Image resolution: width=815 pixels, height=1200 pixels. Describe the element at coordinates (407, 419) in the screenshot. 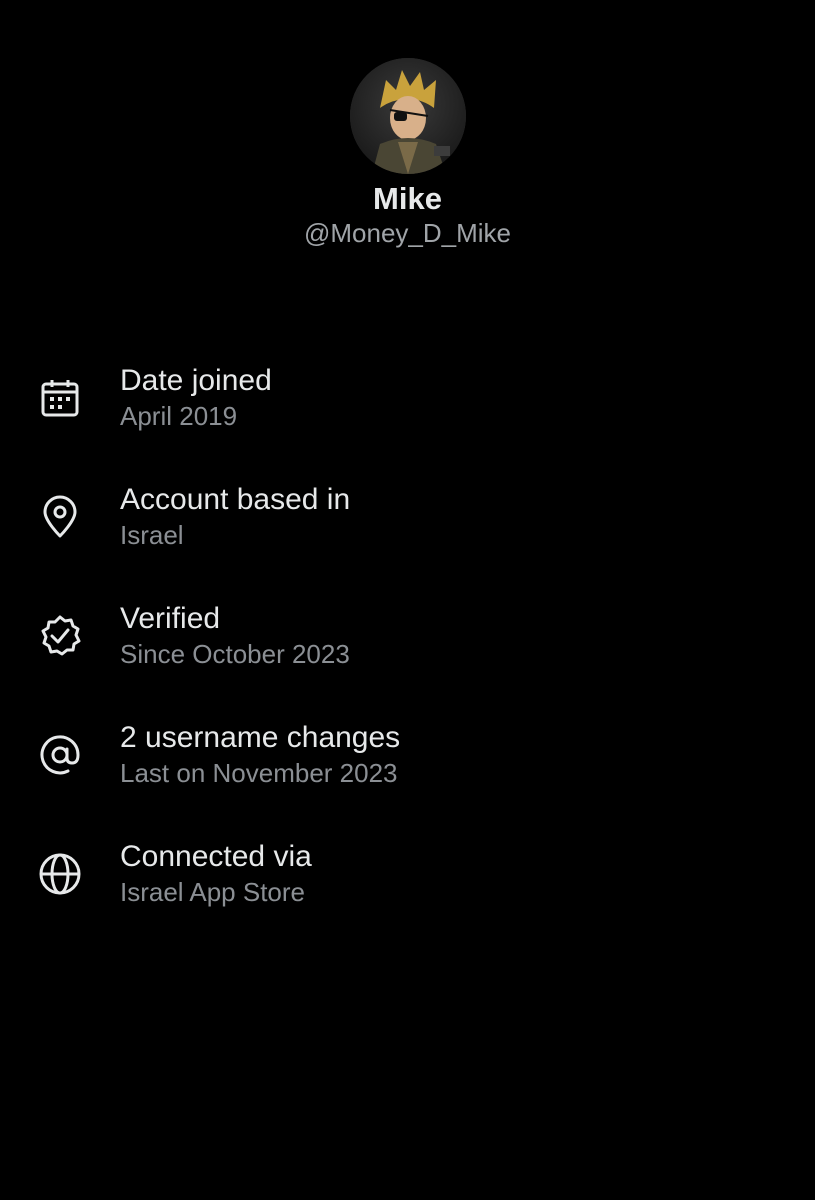

I see `detail-row-date-joined: Date joined April 2019` at that location.